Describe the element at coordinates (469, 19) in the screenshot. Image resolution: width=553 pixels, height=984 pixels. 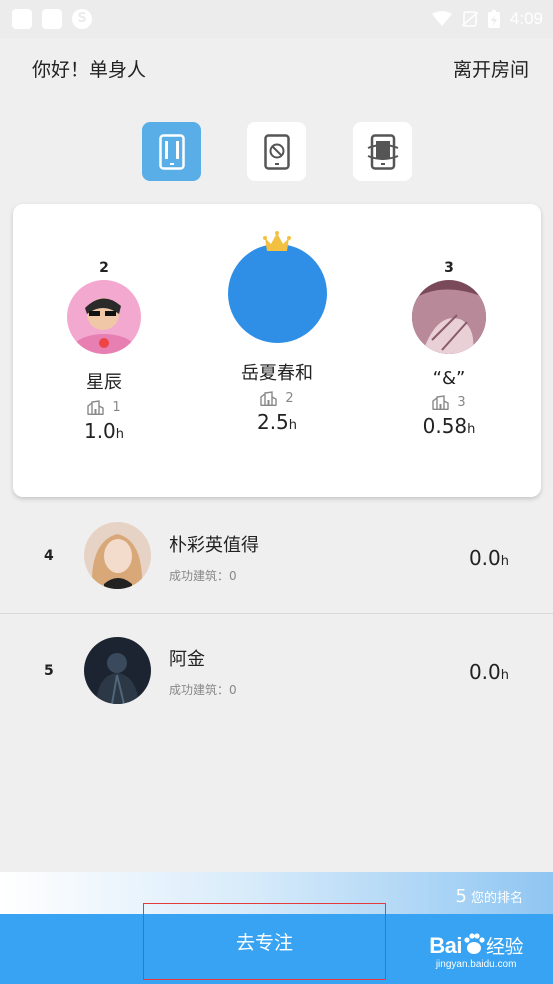
I see `no-sim-icon` at that location.